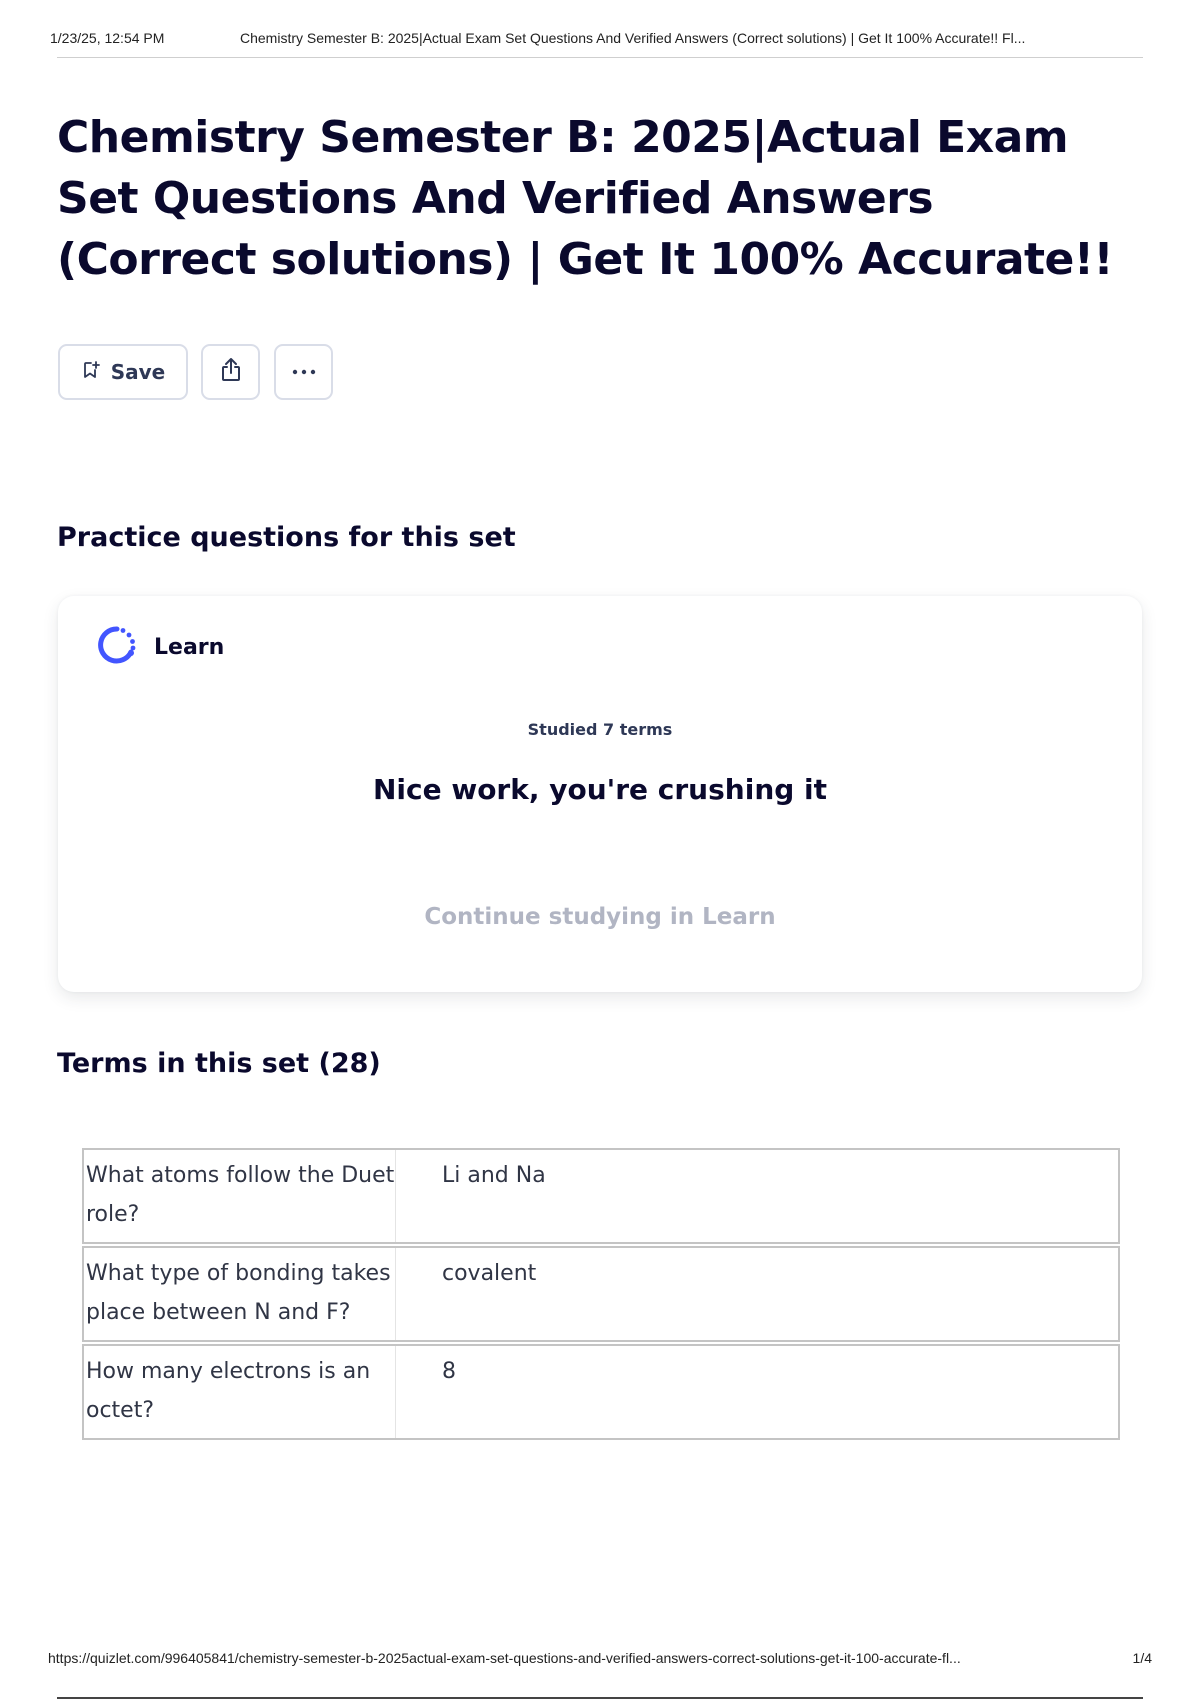  I want to click on more-options-button, so click(303, 372).